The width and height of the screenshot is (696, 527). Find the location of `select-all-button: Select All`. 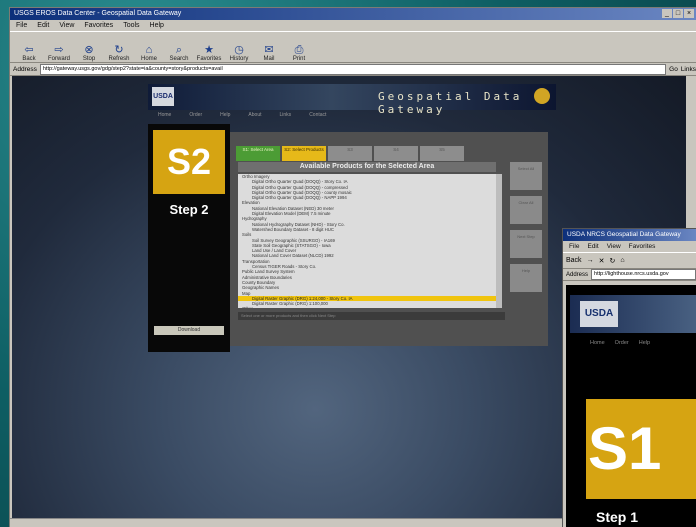

select-all-button: Select All is located at coordinates (526, 176).